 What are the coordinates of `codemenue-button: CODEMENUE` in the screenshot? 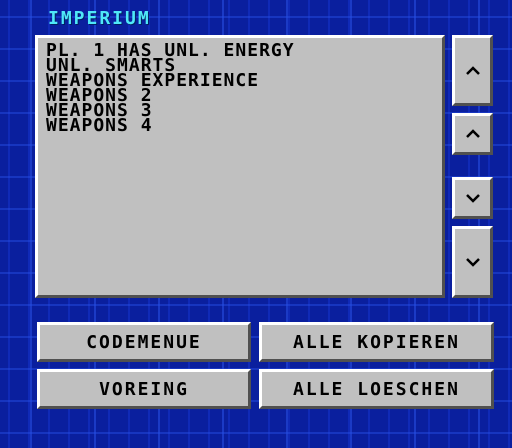 It's located at (144, 342).